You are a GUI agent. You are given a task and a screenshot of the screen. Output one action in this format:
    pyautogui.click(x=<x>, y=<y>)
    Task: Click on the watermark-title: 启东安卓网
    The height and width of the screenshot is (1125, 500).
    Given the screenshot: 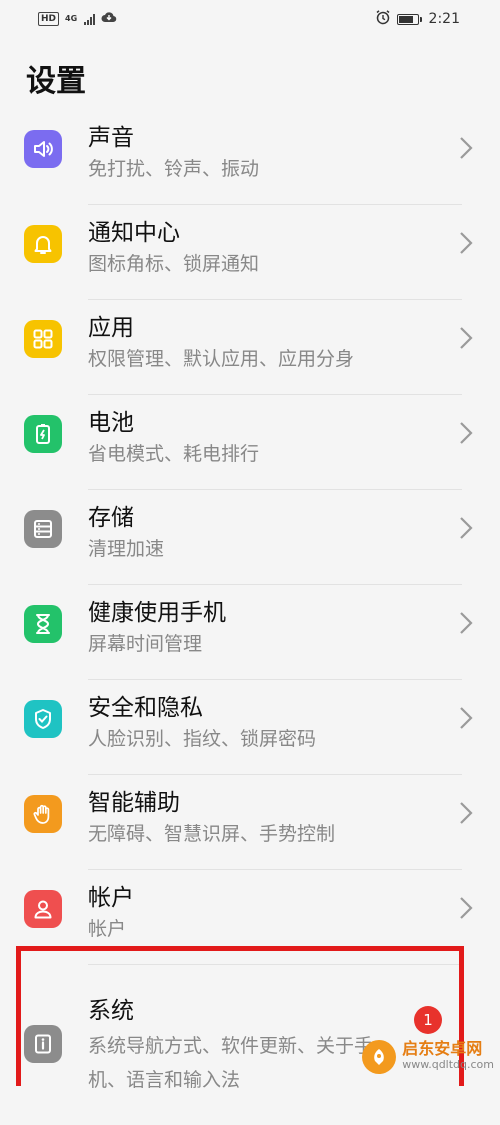 What is the action you would take?
    pyautogui.click(x=442, y=1048)
    